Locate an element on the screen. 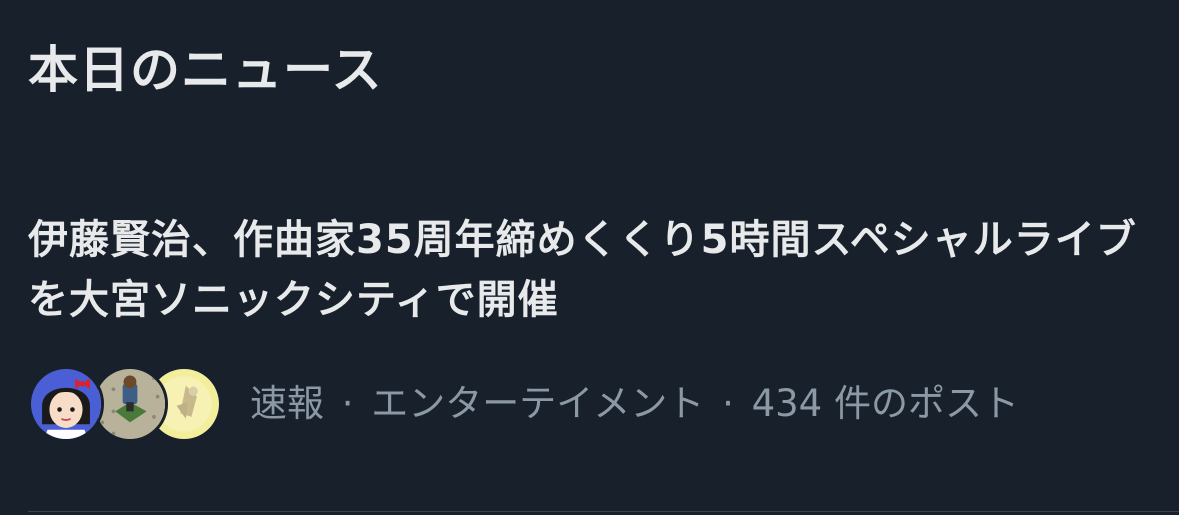 This screenshot has height=515, width=1179. section-title: 本日のニュース is located at coordinates (205, 70).